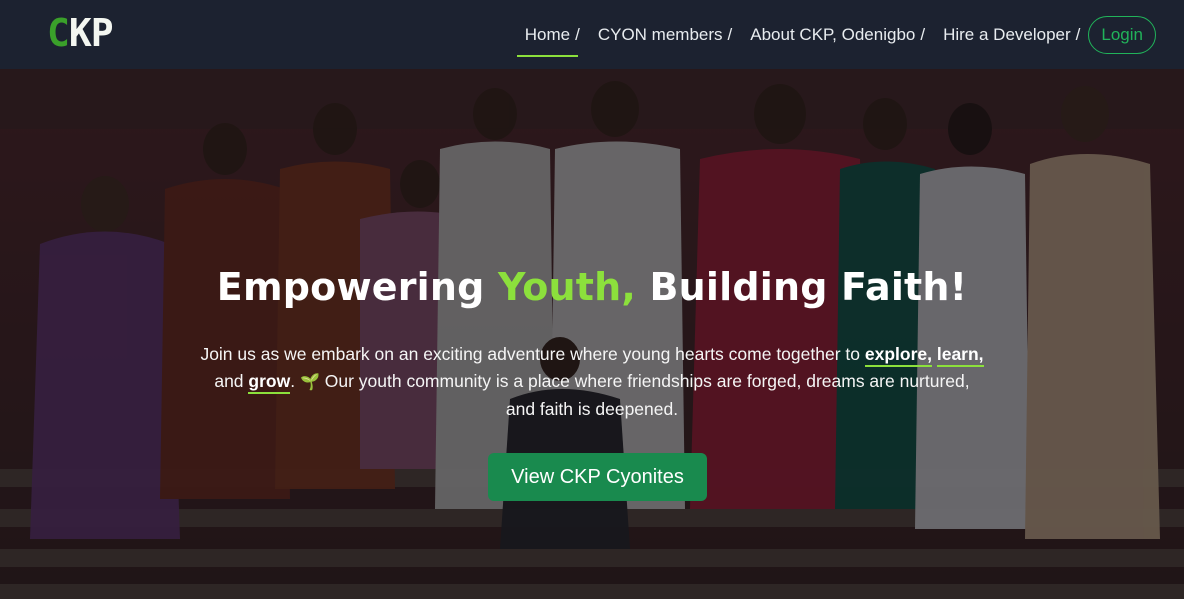 Image resolution: width=1184 pixels, height=599 pixels. What do you see at coordinates (597, 477) in the screenshot?
I see `view-cyonites-button: View CKP Cyonites` at bounding box center [597, 477].